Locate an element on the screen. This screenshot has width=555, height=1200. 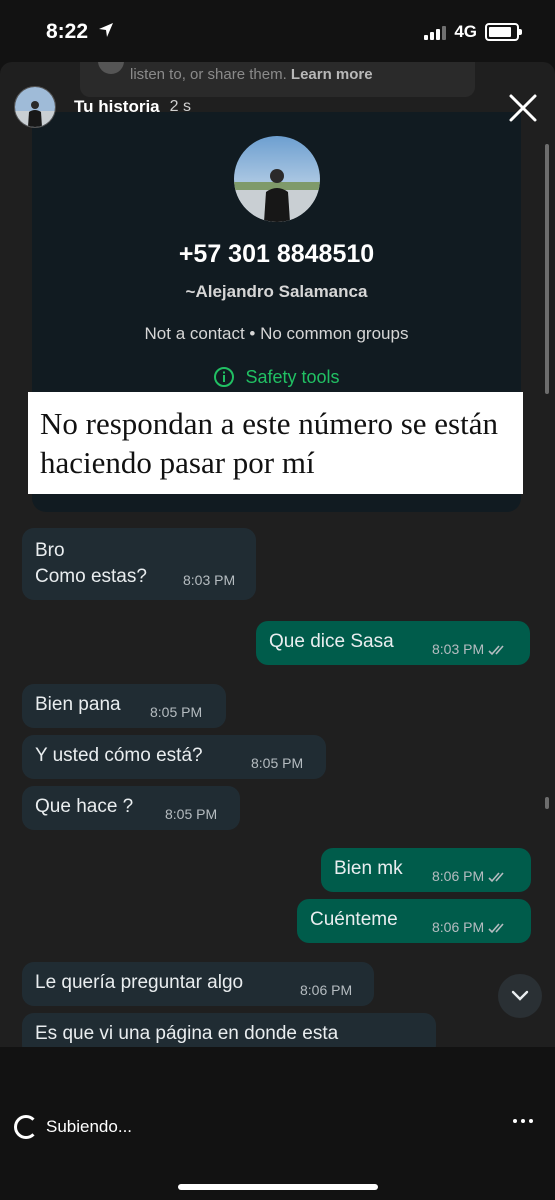
contact-name: ~Alejandro Salamanca is located at coordinates (276, 291).